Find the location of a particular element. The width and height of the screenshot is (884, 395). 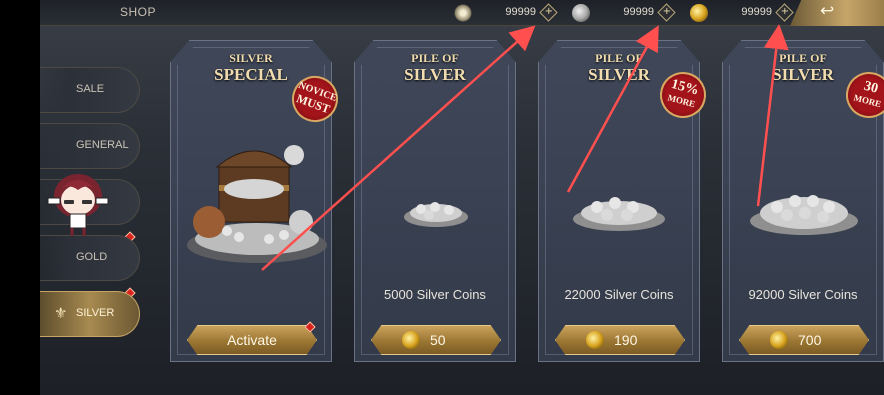

sidebar-item-silver: ⚜ SILVER is located at coordinates (90, 314).